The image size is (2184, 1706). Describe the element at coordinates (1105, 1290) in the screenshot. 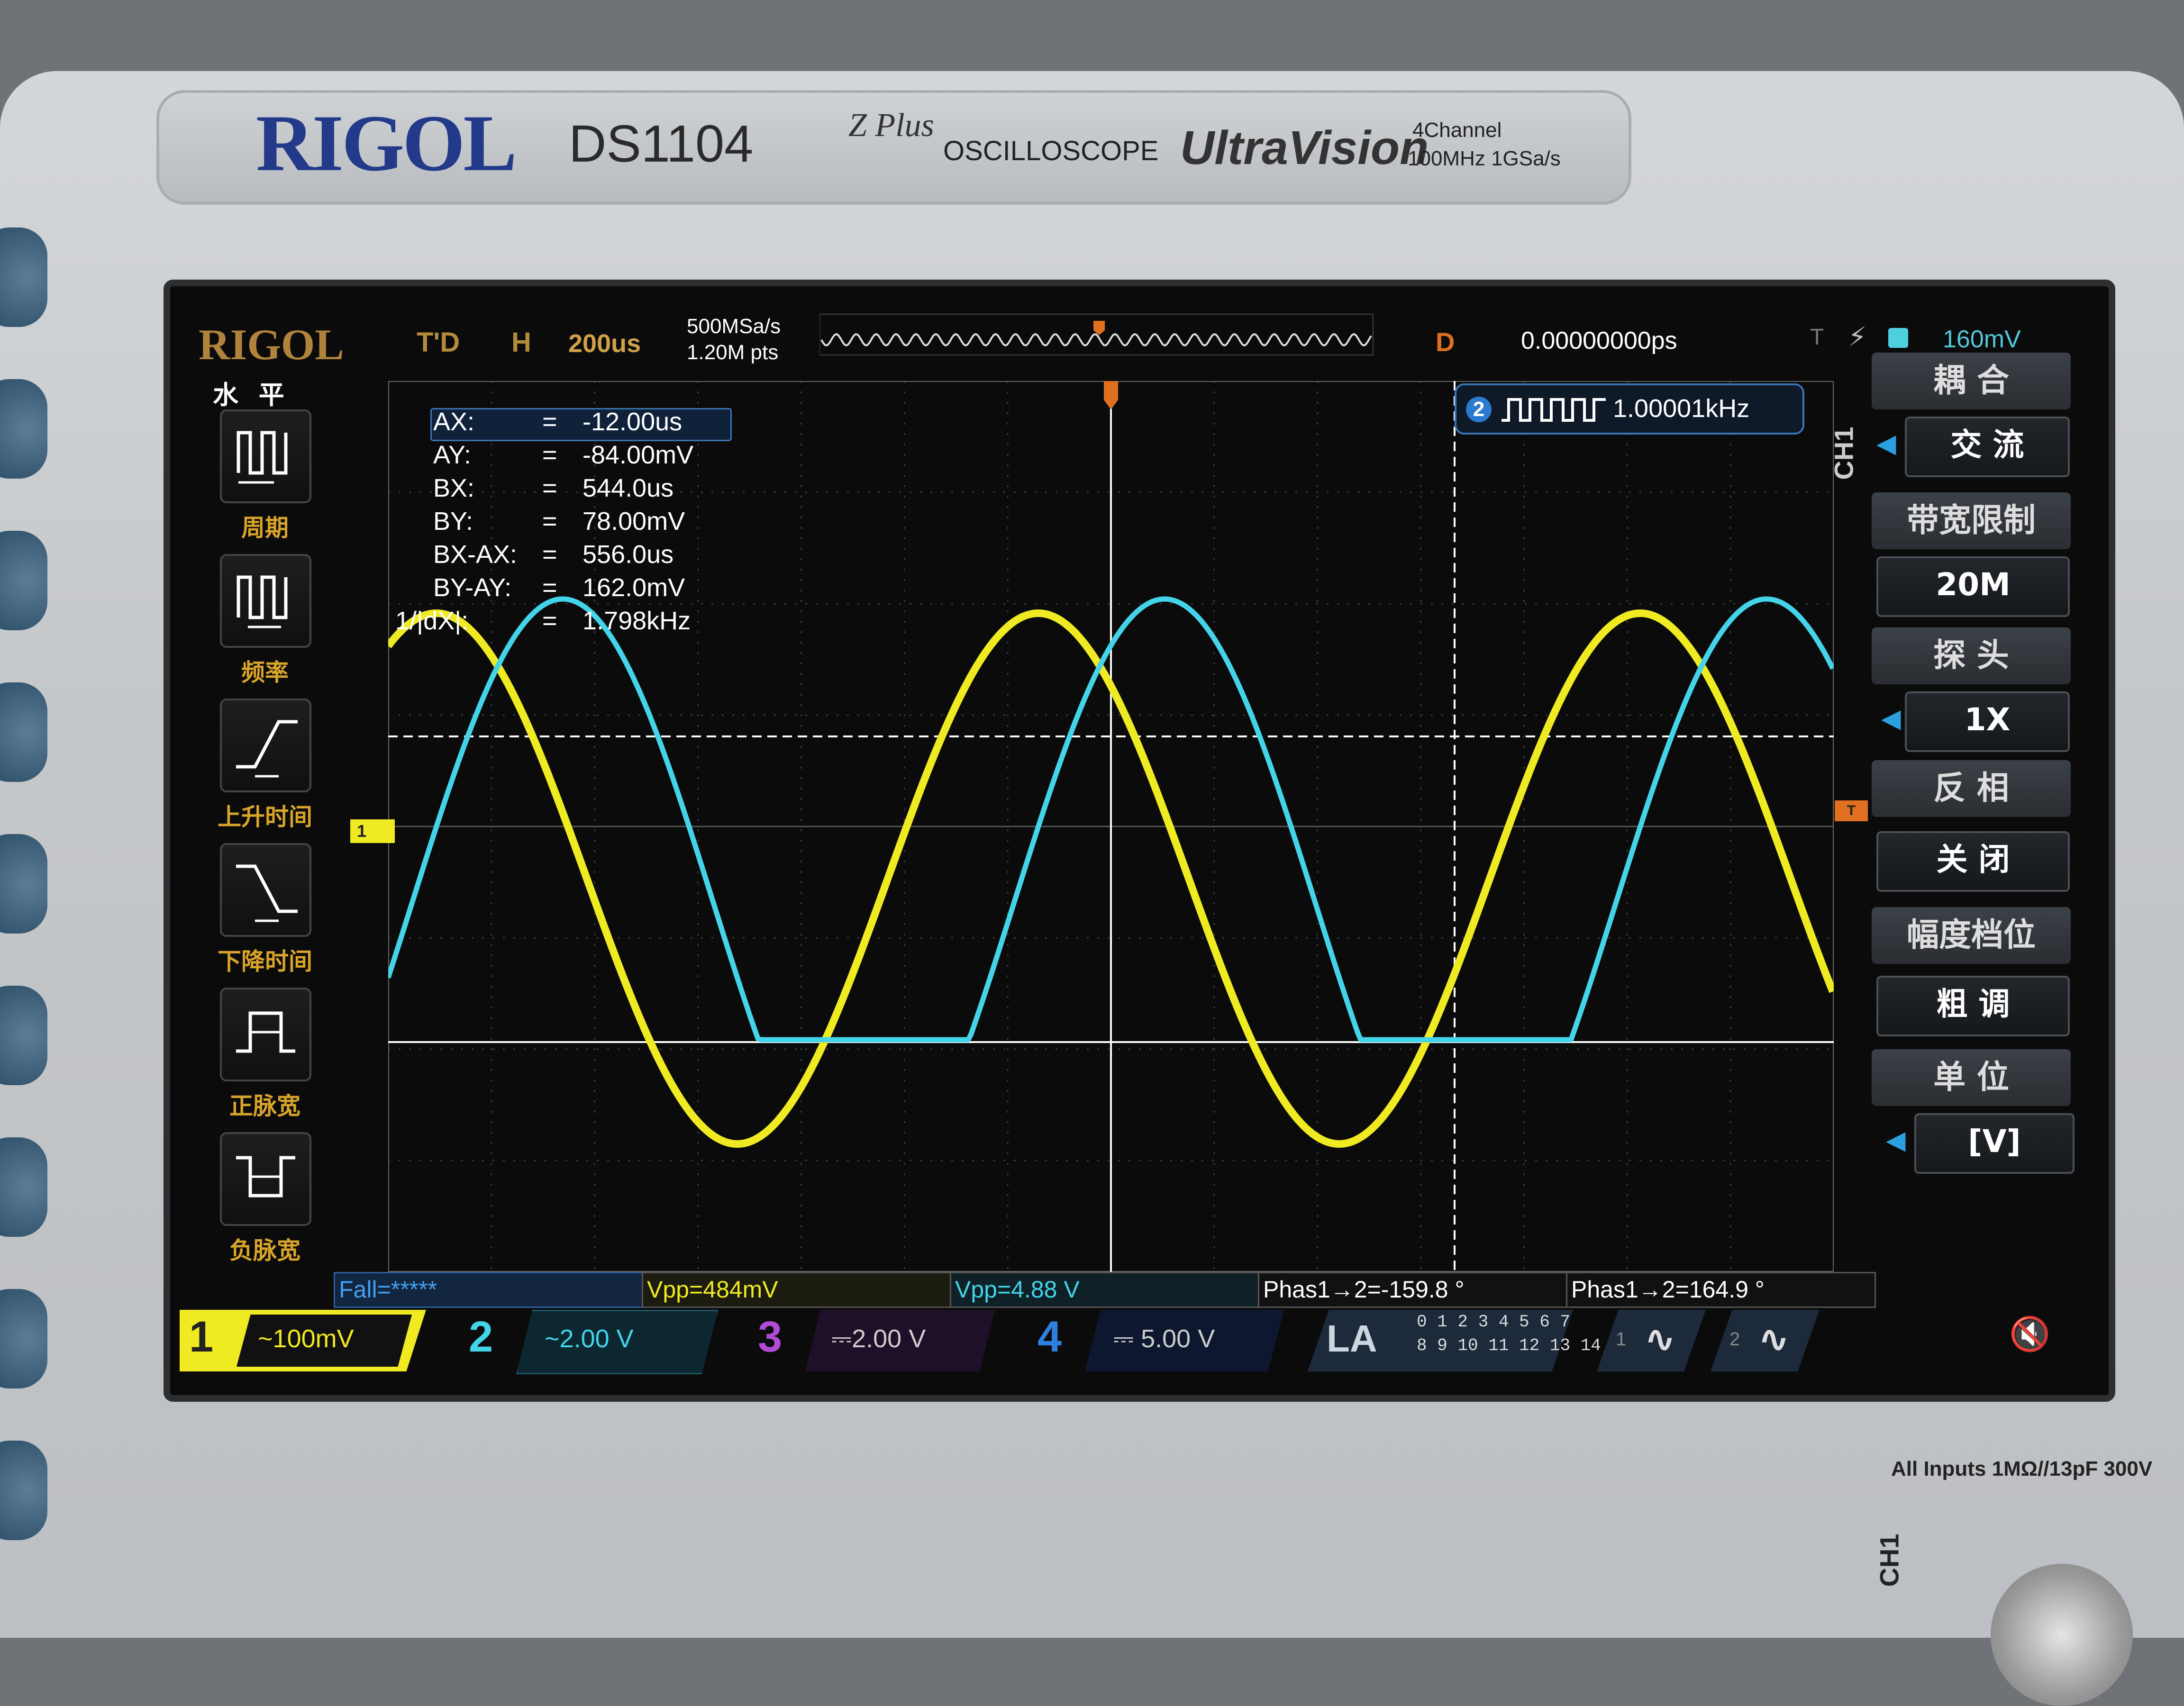

I see `measurement-vpp-ch2: Vpp=4.88 V` at that location.